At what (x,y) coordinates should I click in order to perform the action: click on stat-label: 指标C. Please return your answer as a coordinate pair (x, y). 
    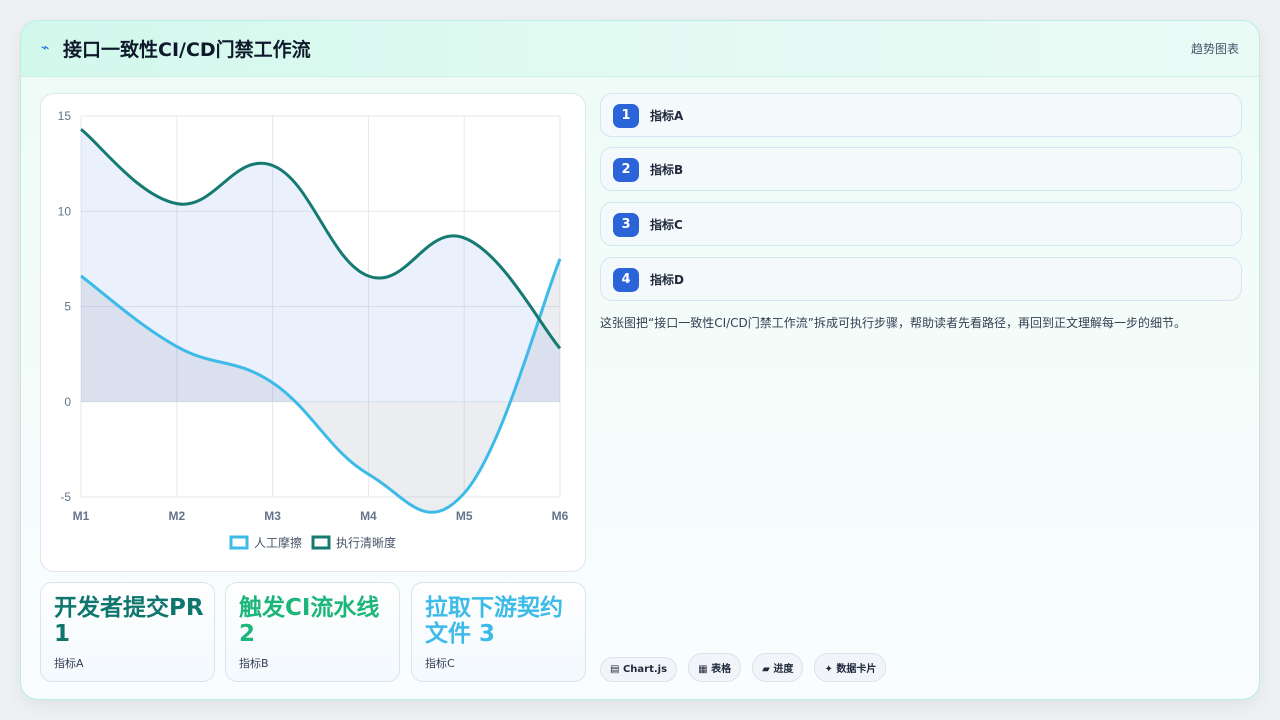
    Looking at the image, I should click on (440, 663).